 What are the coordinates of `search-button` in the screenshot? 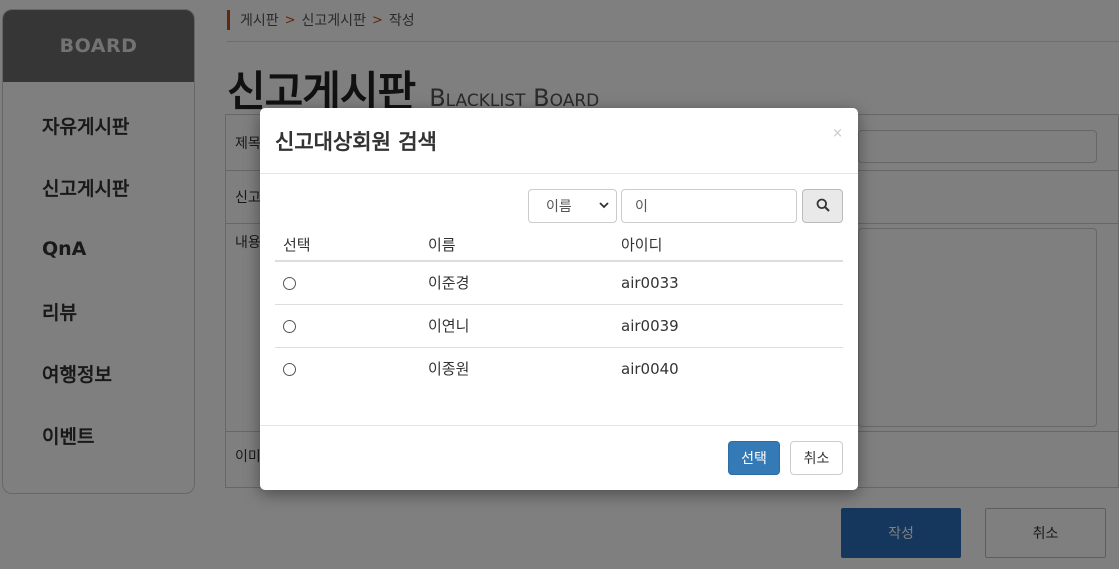 It's located at (822, 206).